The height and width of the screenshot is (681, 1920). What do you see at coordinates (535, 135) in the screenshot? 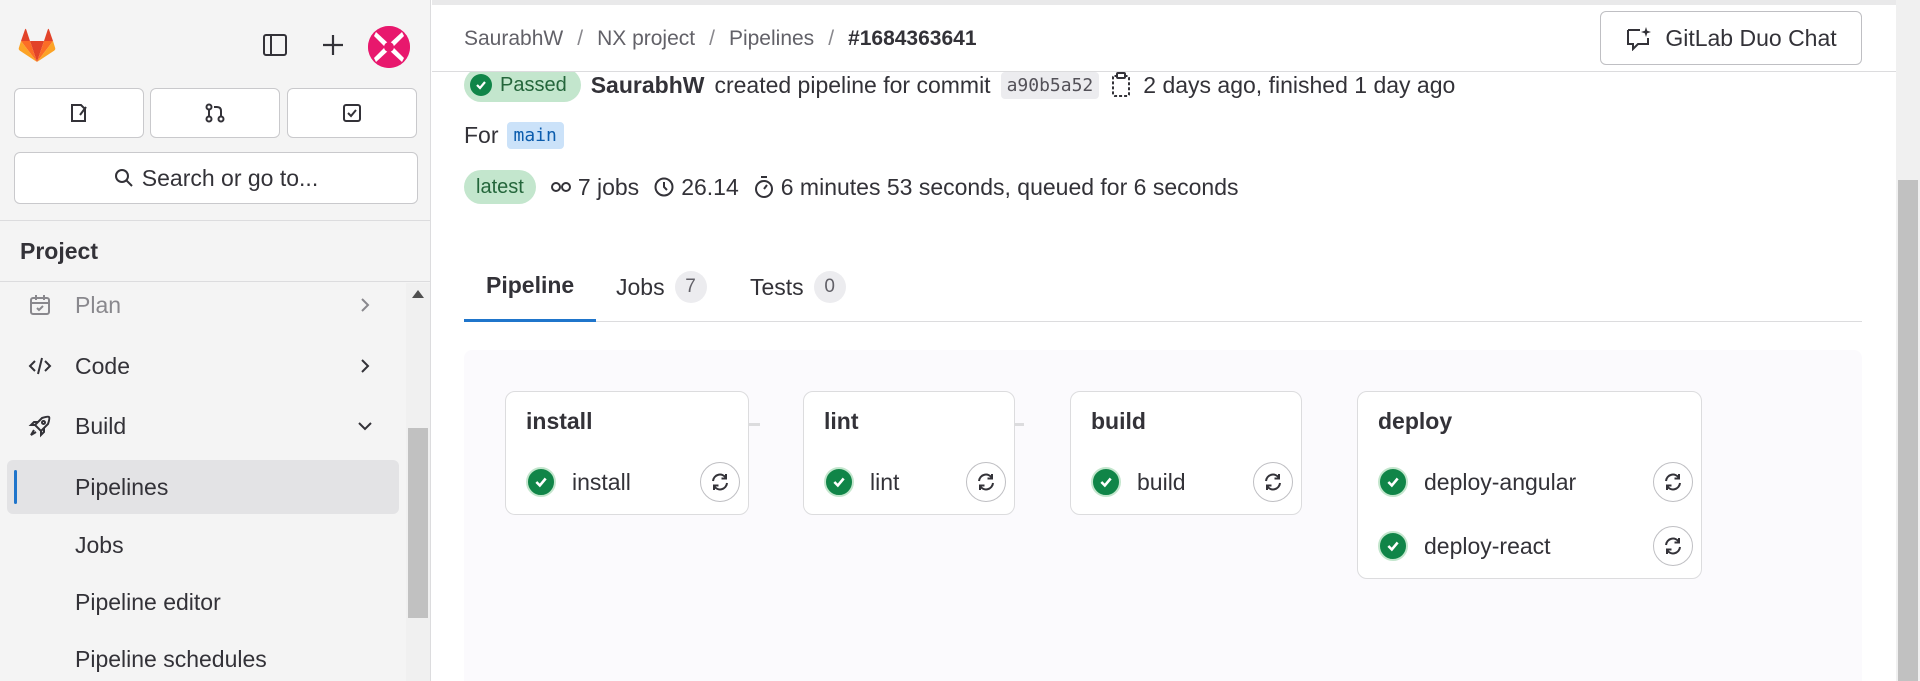
I see `branch-badge: main` at bounding box center [535, 135].